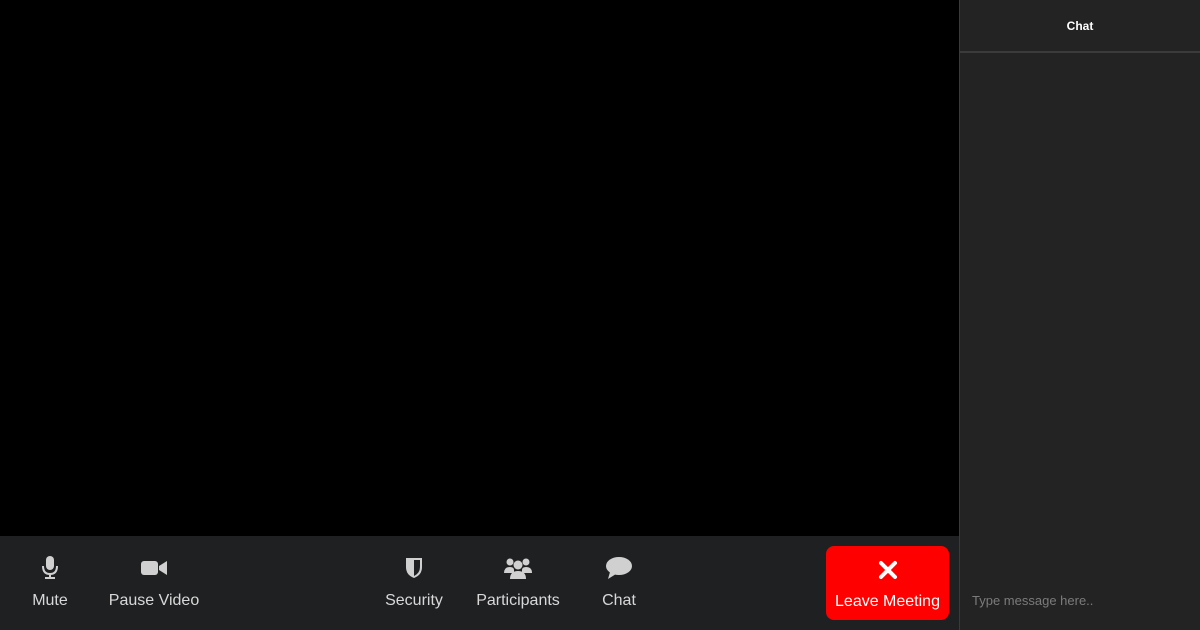  What do you see at coordinates (50, 583) in the screenshot?
I see `mute-button: Mute` at bounding box center [50, 583].